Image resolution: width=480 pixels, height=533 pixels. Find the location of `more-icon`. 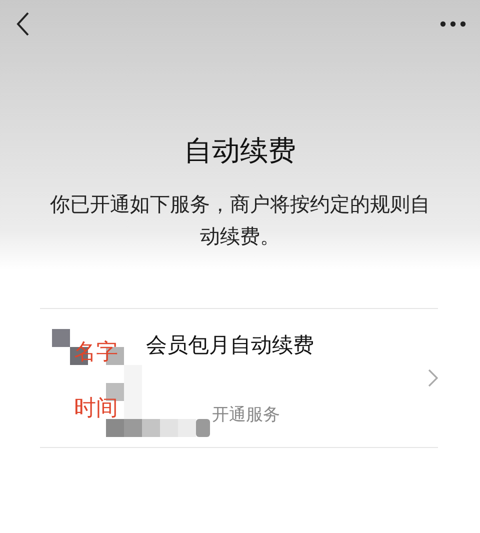

more-icon is located at coordinates (453, 24).